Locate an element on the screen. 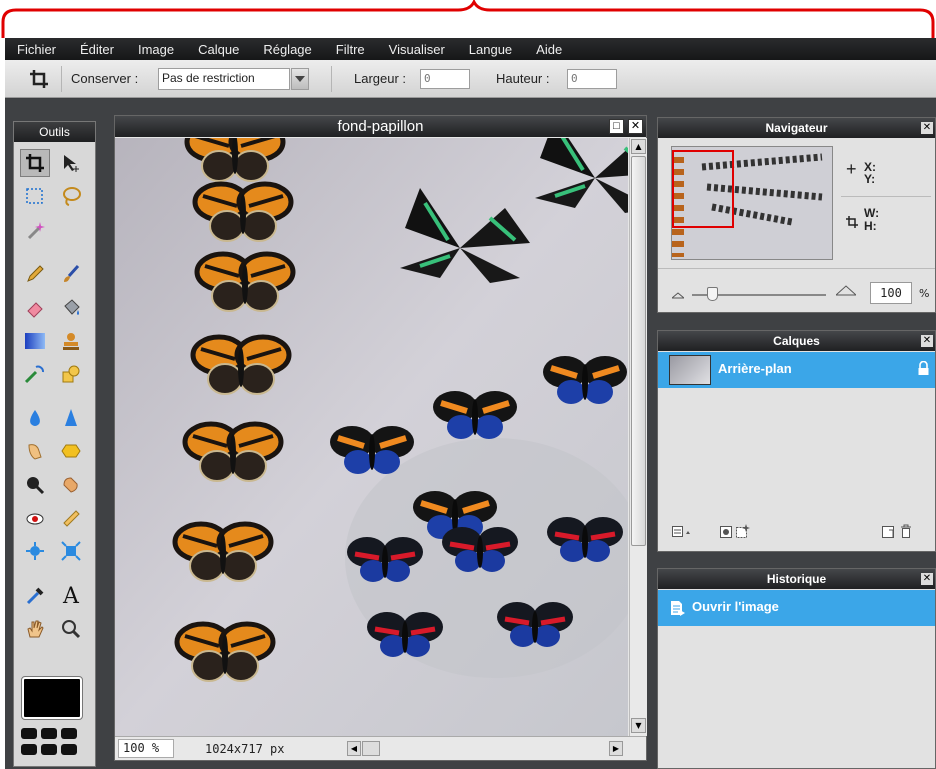  scroll-down-icon: ▼ is located at coordinates (638, 725).